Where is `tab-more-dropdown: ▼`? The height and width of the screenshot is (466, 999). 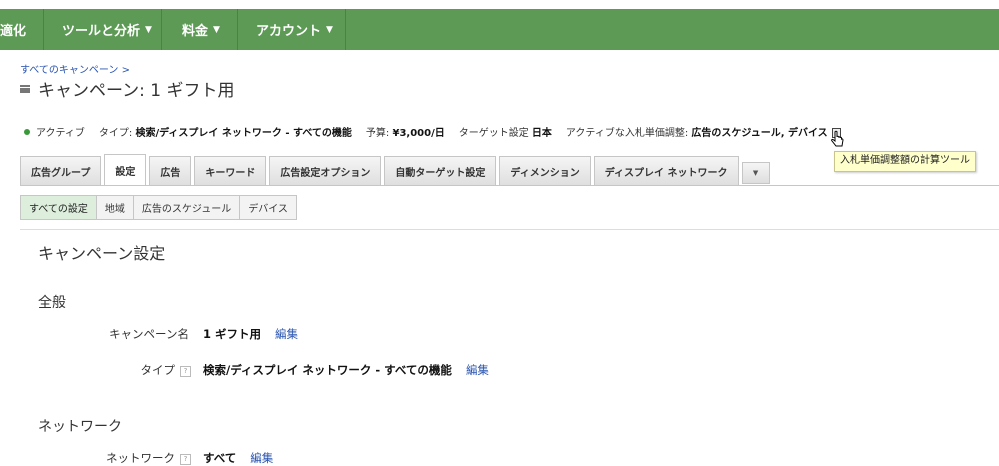
tab-more-dropdown: ▼ is located at coordinates (755, 173).